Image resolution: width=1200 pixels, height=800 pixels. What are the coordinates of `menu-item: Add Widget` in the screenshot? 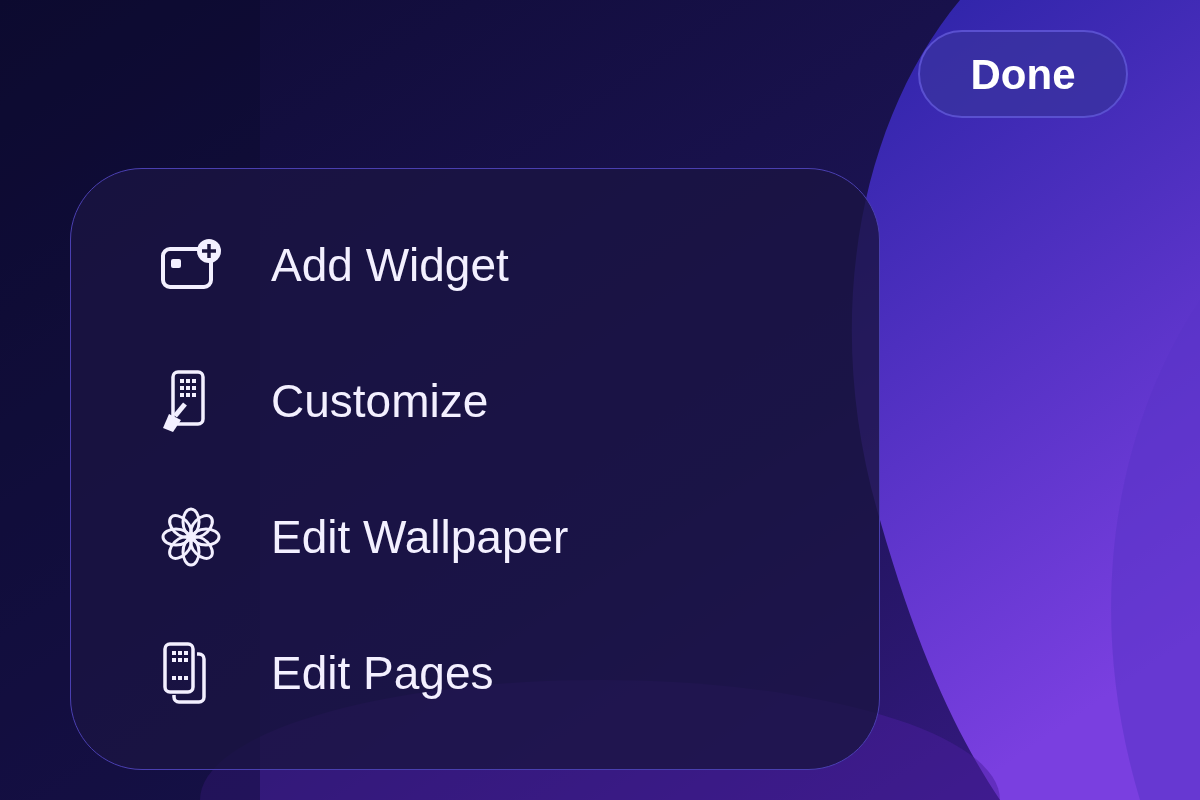 It's located at (519, 265).